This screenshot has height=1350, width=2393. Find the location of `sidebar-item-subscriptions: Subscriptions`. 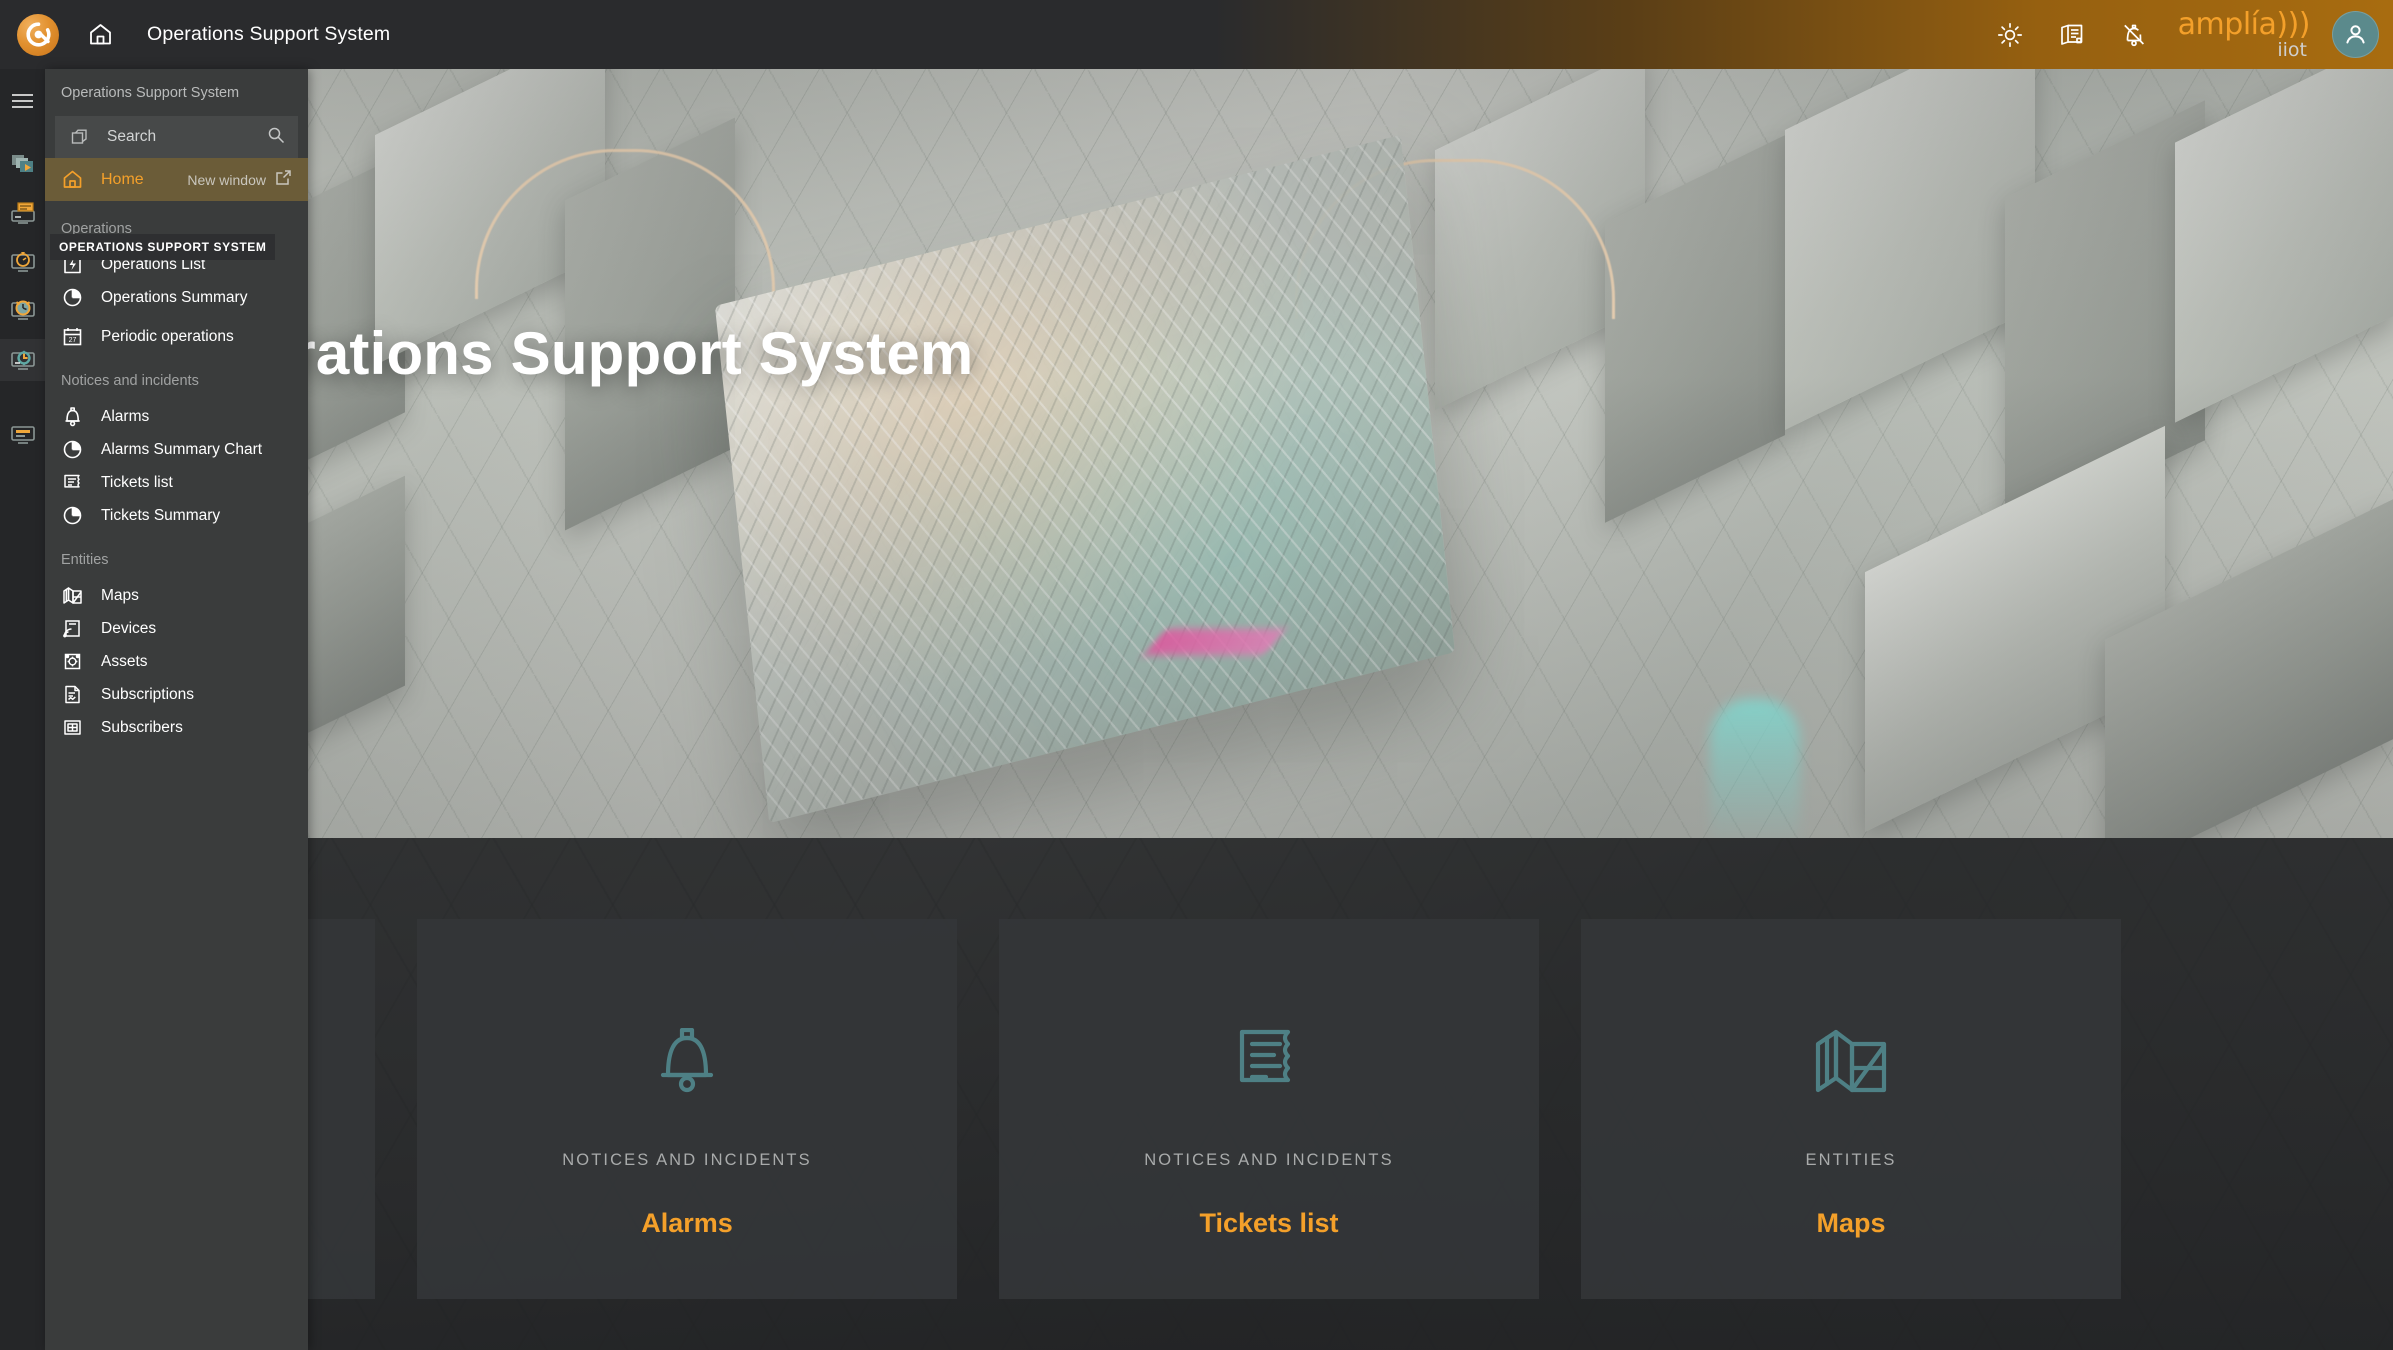

sidebar-item-subscriptions: Subscriptions is located at coordinates (176, 694).